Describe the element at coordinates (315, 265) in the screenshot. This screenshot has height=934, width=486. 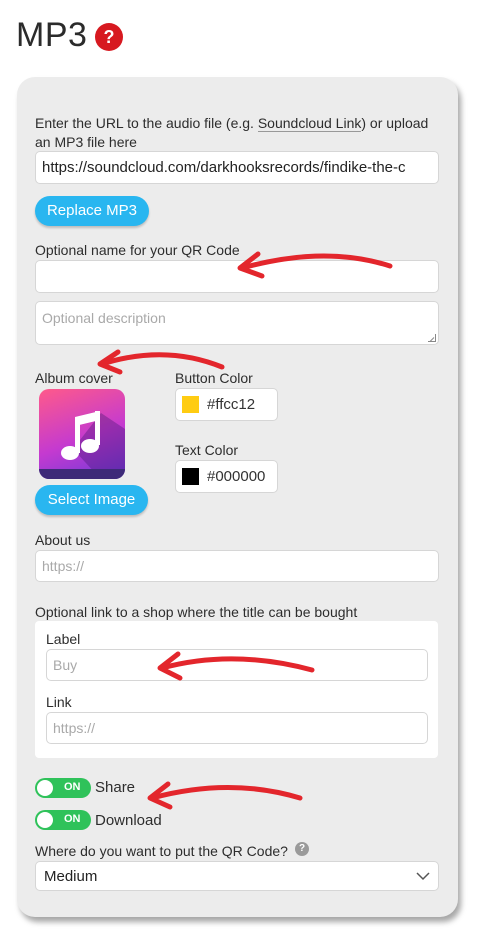
I see `arrow-icon-name-field` at that location.